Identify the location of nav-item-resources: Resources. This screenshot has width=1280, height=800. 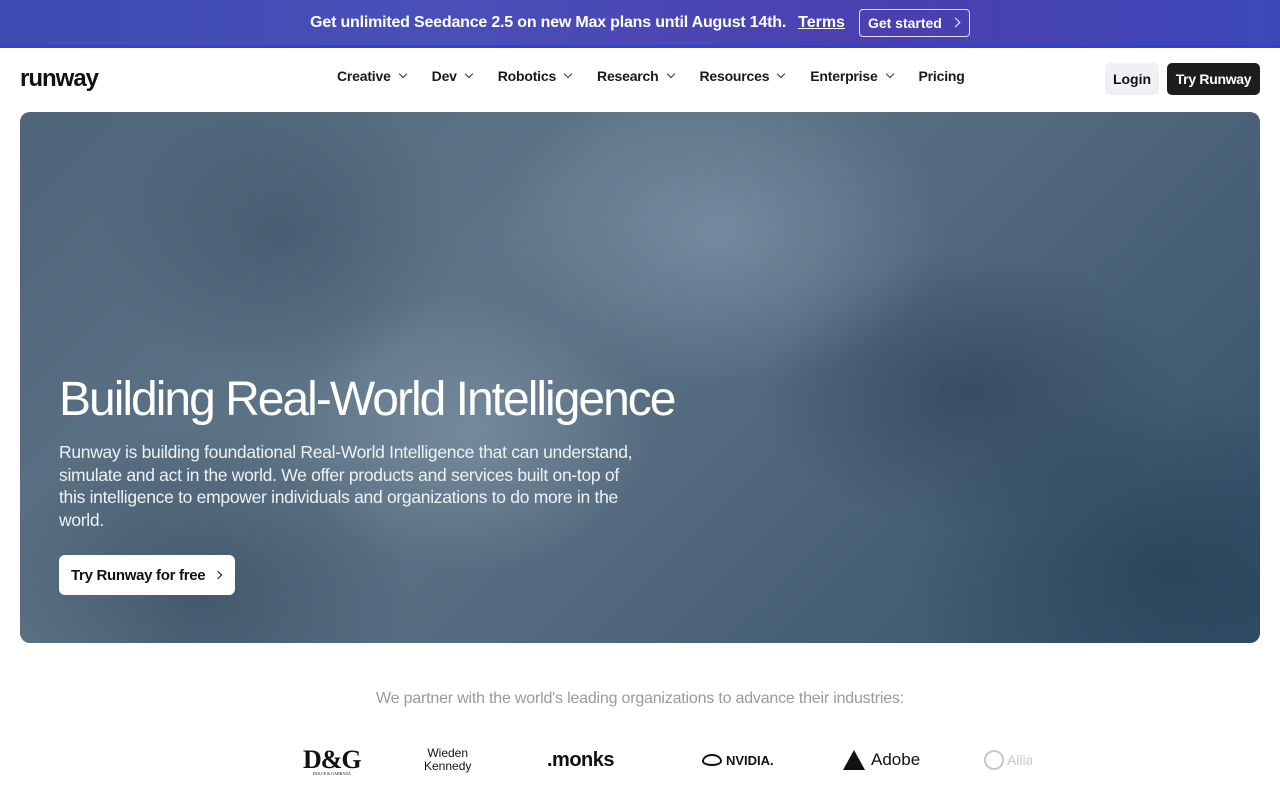
(742, 76).